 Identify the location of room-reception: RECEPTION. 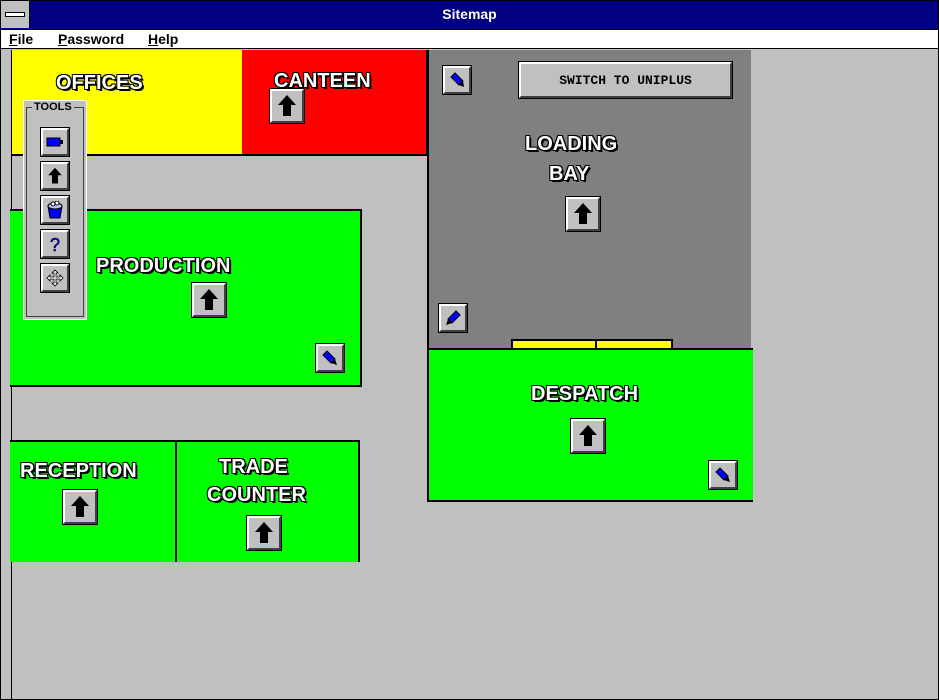
(94, 501).